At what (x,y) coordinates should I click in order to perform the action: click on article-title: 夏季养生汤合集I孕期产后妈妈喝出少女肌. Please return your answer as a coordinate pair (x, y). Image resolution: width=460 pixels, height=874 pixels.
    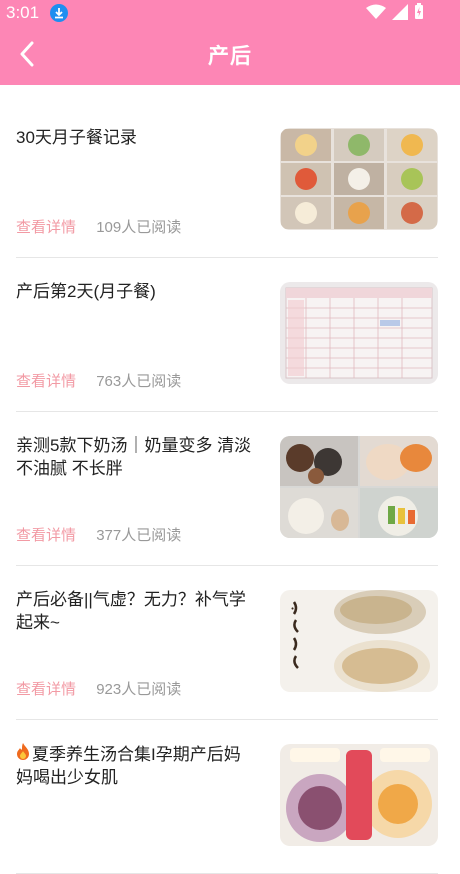
    Looking at the image, I should click on (136, 765).